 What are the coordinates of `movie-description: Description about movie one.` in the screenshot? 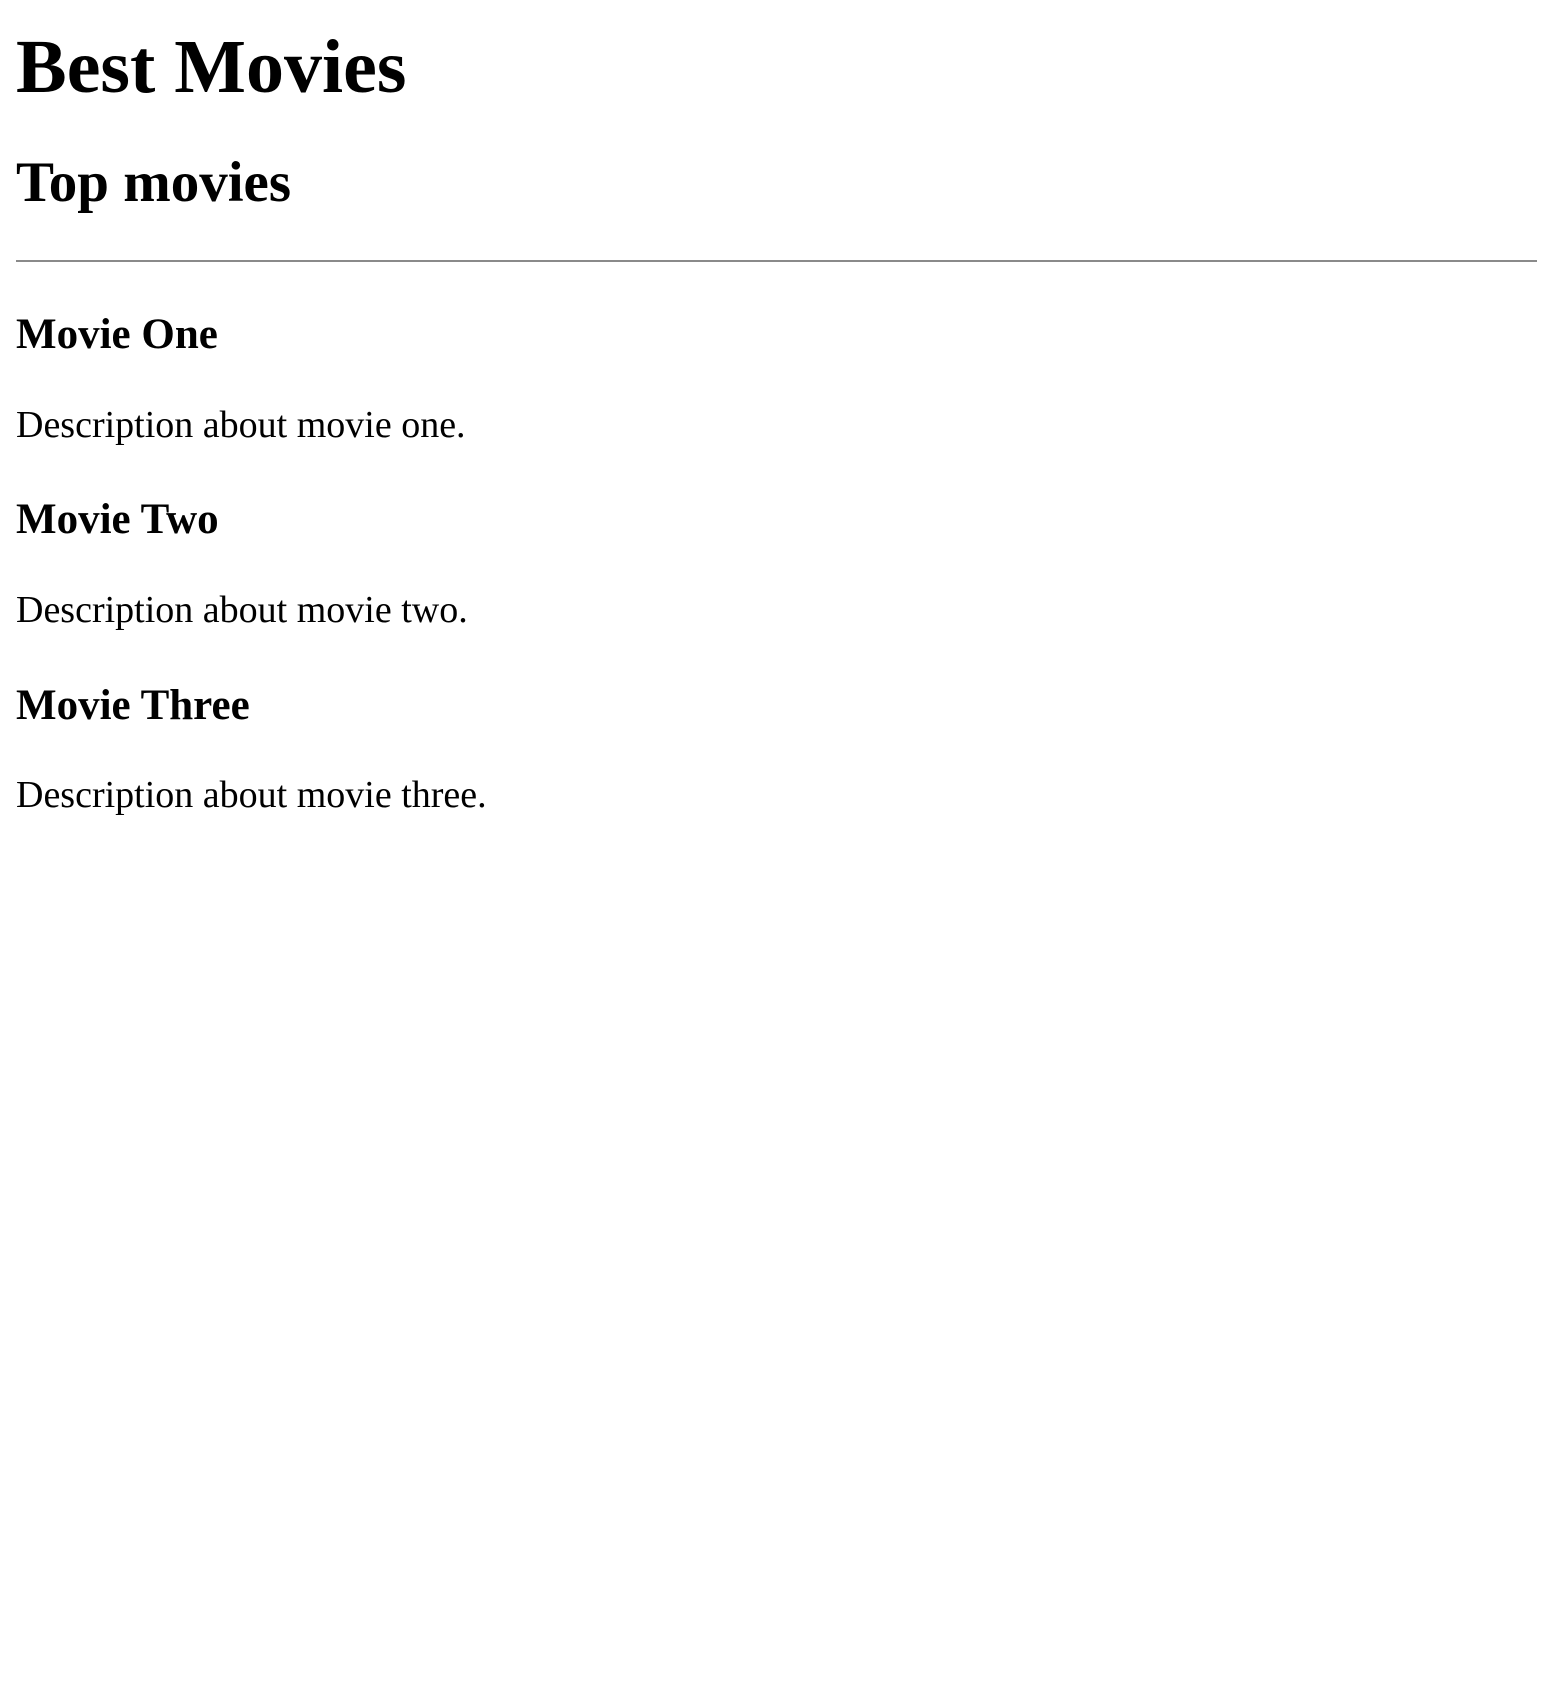 It's located at (241, 424).